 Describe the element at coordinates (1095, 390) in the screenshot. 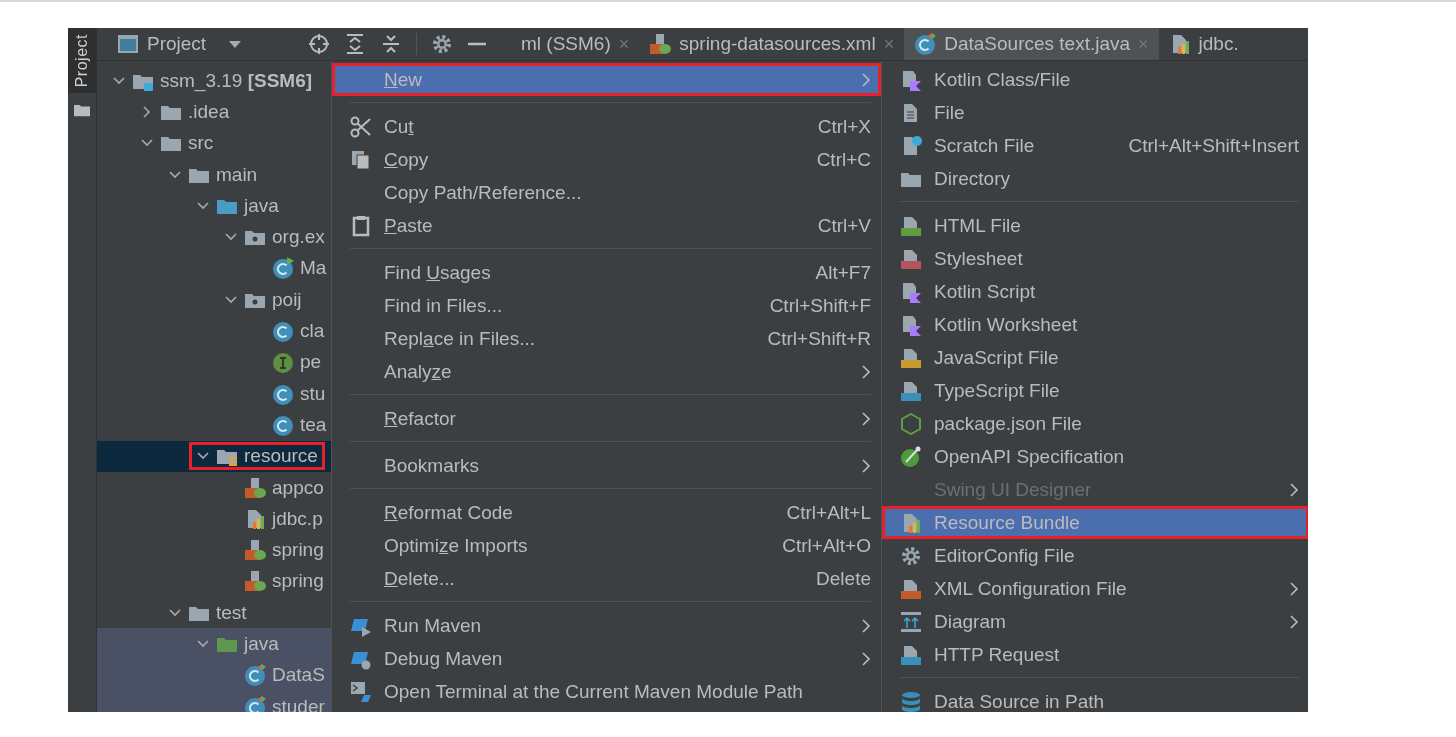

I see `menu-item: TypeScript File` at that location.